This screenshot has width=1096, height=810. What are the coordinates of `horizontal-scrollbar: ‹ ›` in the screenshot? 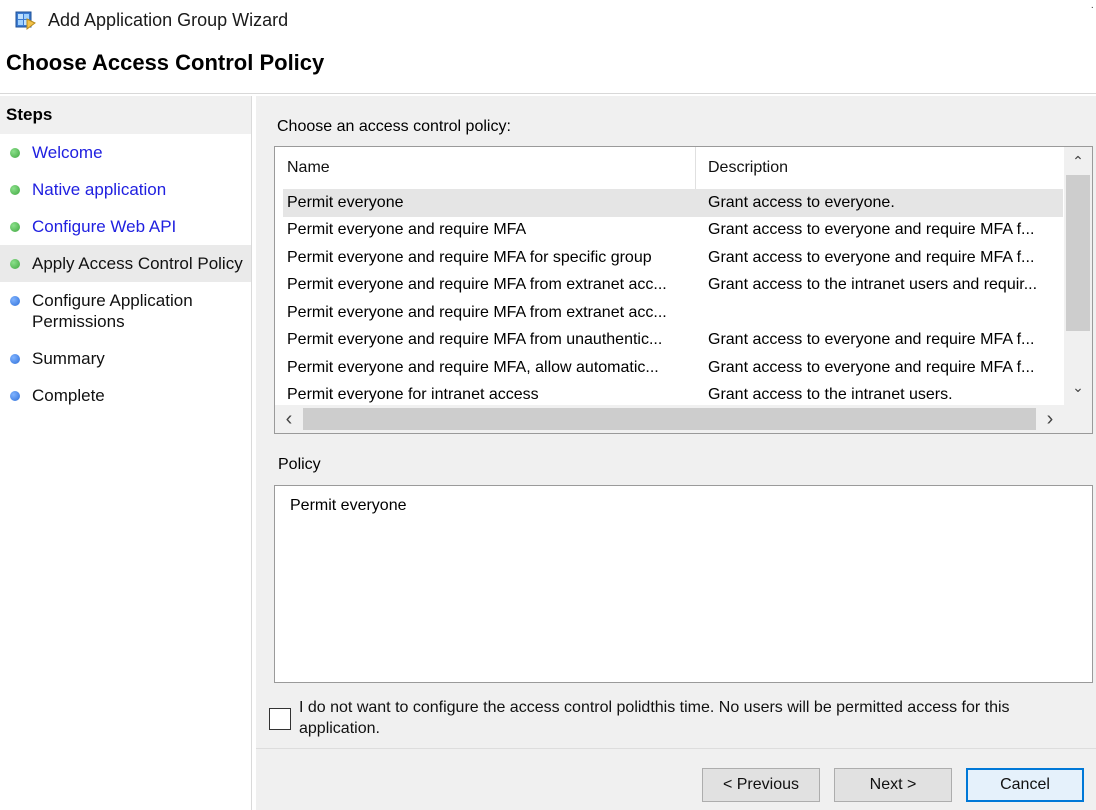 It's located at (683, 419).